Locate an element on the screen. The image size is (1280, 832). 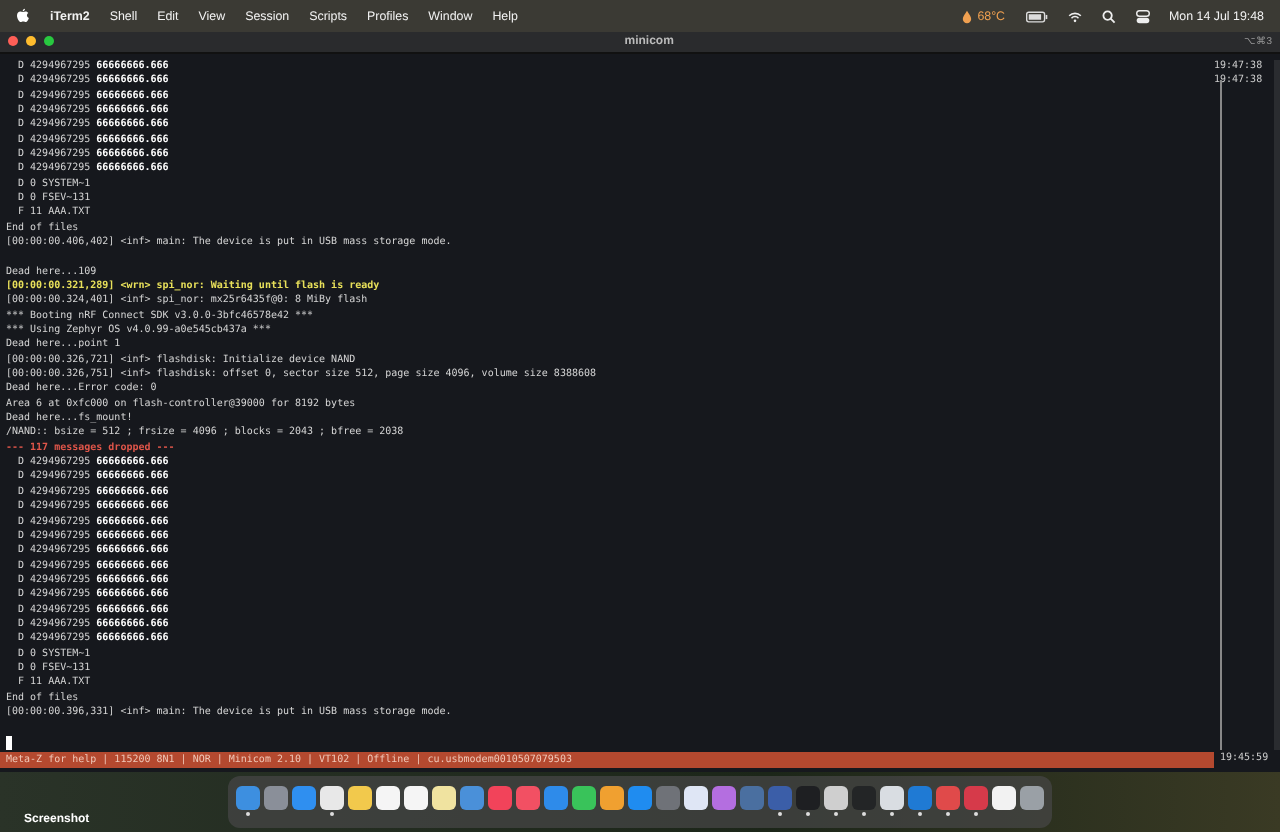
search-icon is located at coordinates (1108, 16).